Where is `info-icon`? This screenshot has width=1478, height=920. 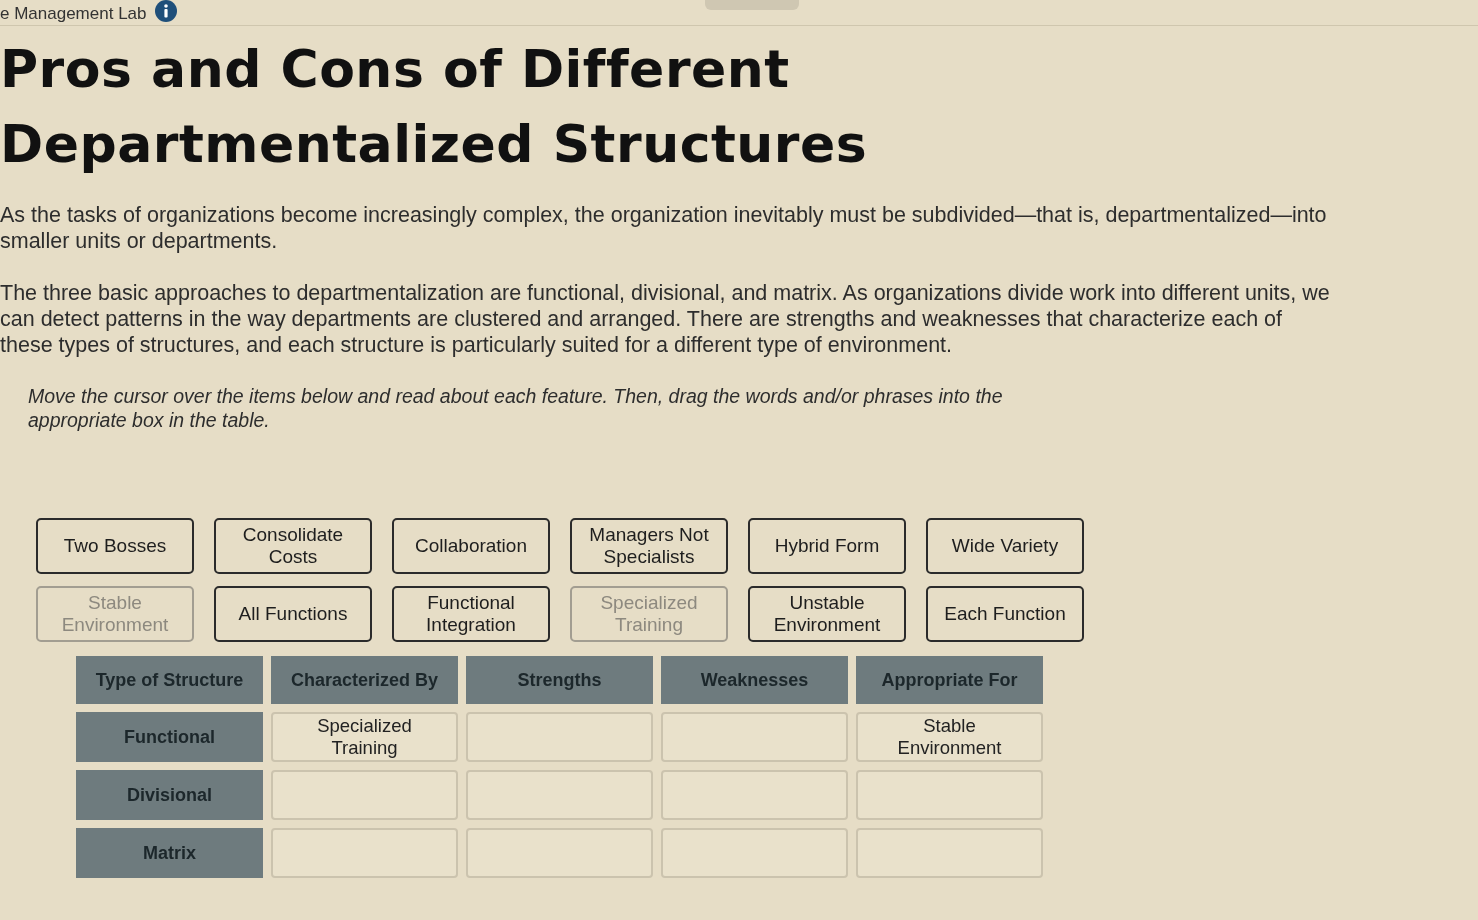 info-icon is located at coordinates (165, 11).